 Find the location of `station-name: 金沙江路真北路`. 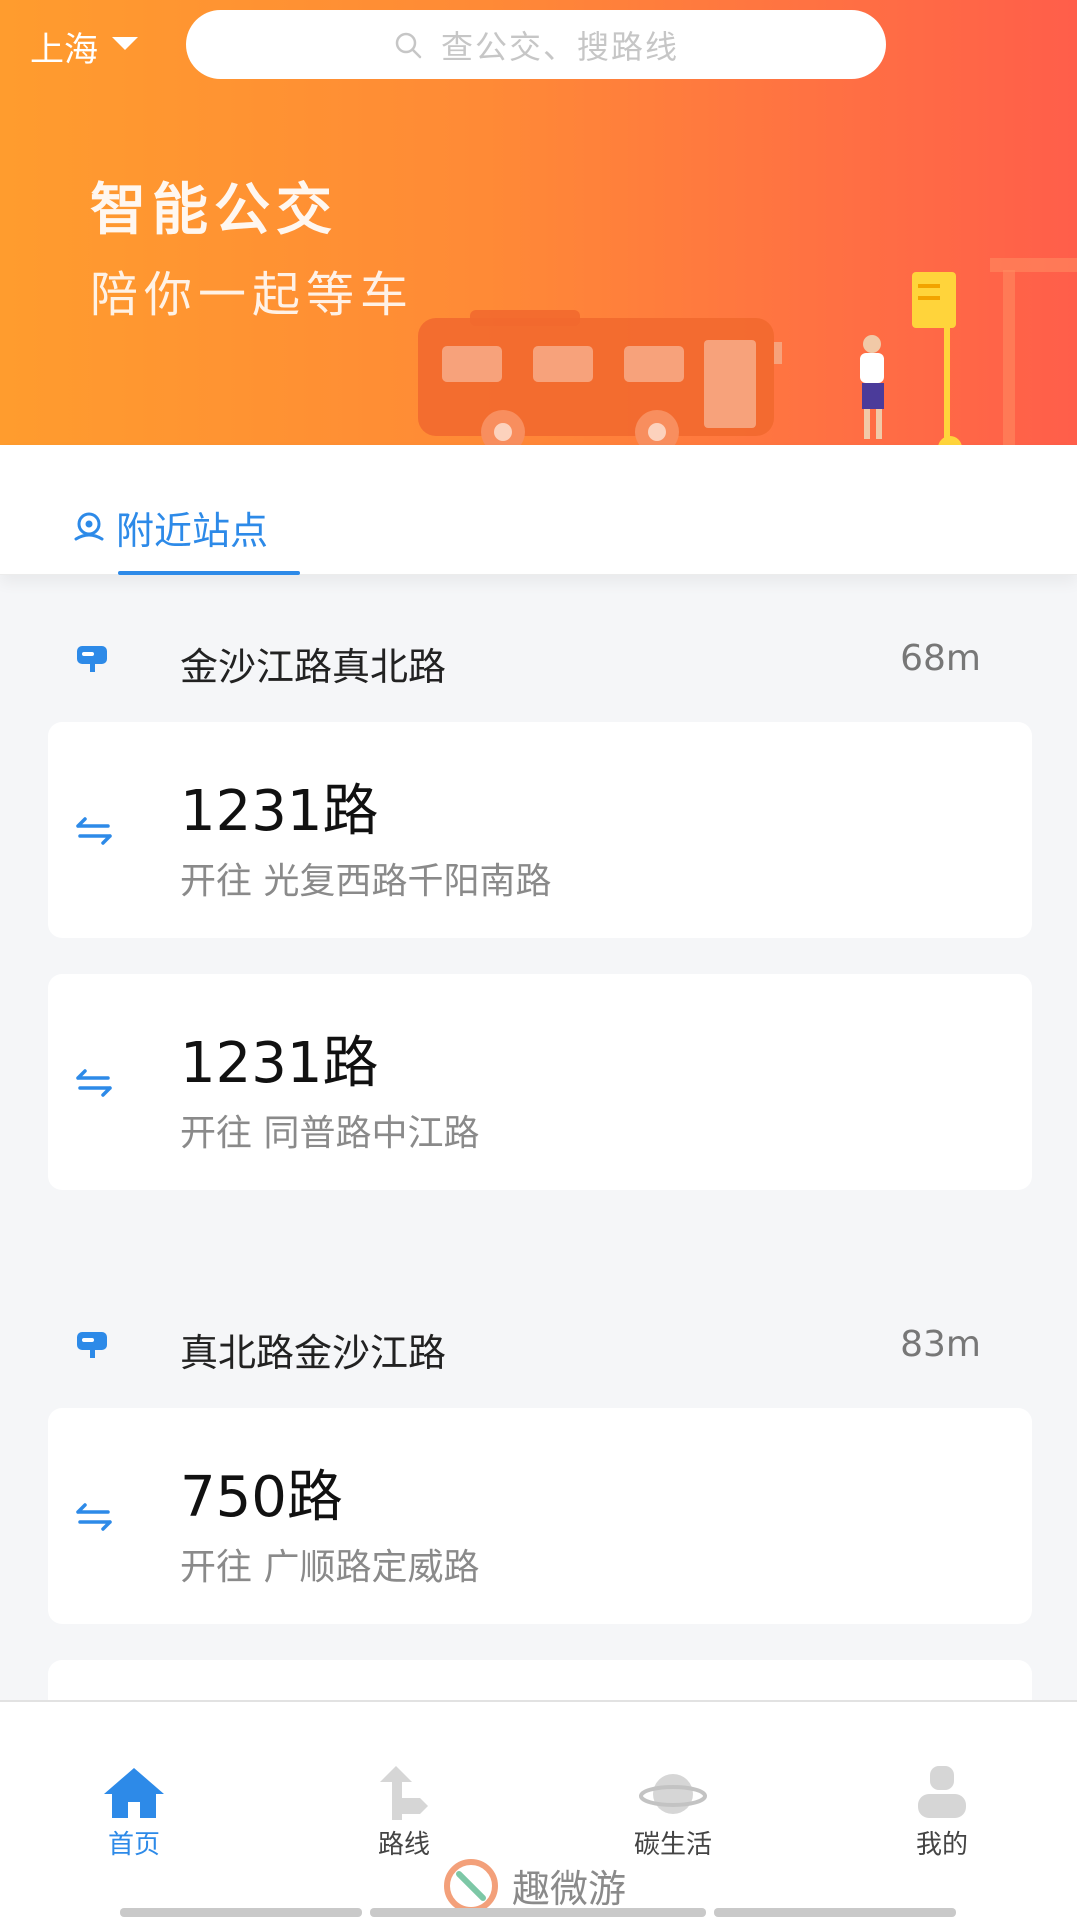

station-name: 金沙江路真北路 is located at coordinates (313, 667).